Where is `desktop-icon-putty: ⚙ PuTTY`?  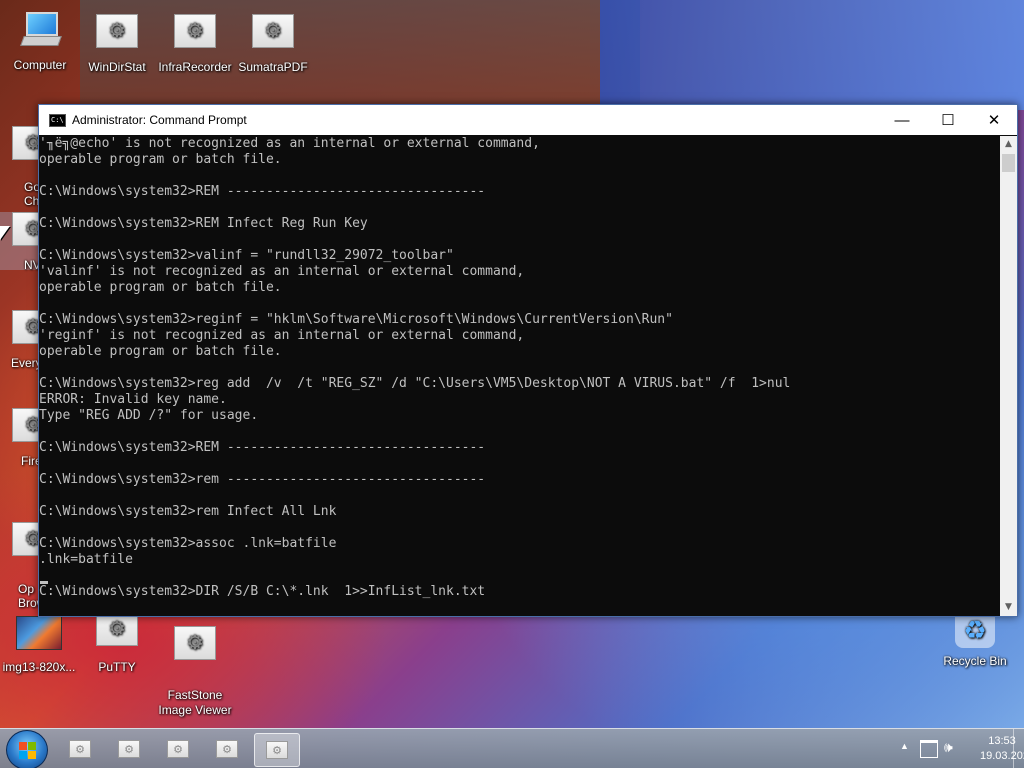
desktop-icon-putty: ⚙ PuTTY is located at coordinates (117, 643).